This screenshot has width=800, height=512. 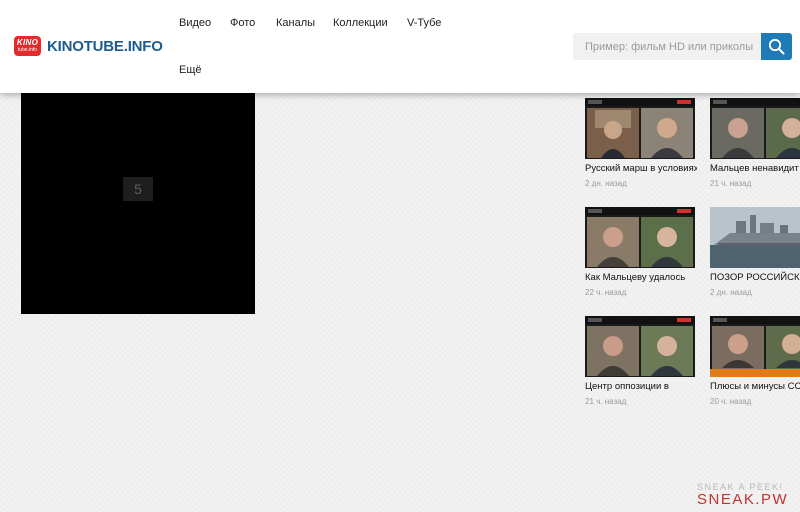 What do you see at coordinates (755, 278) in the screenshot?
I see `video-title: ПОЗОР РОССИЙСК` at bounding box center [755, 278].